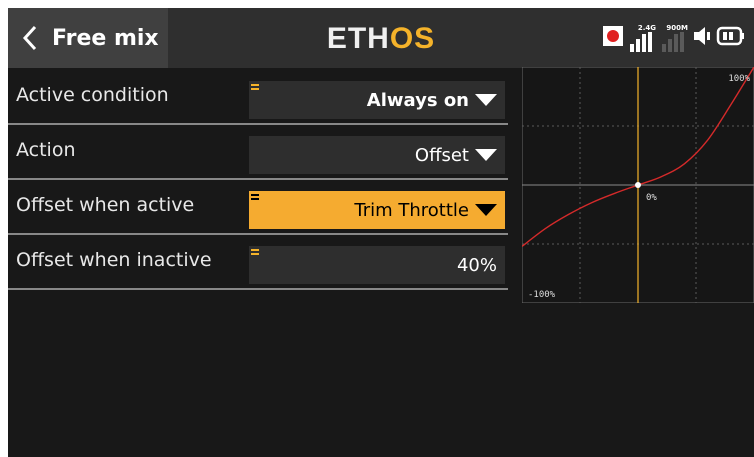  I want to click on label-center: 0%, so click(651, 198).